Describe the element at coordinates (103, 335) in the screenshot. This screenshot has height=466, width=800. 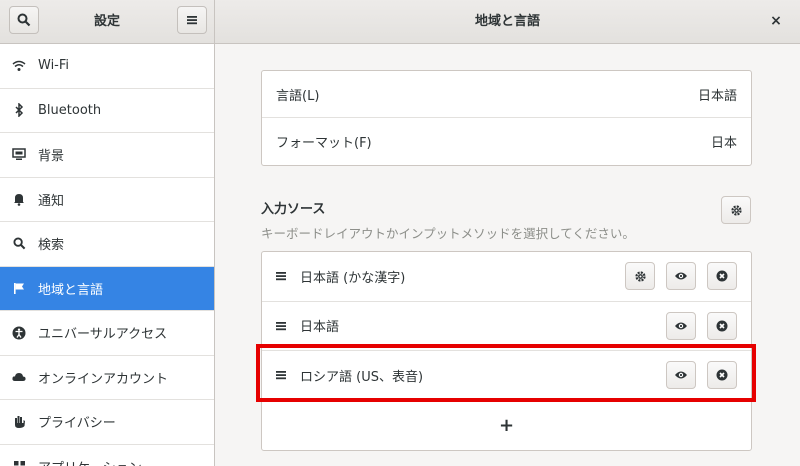
I see `sidebar-item-label: ユニバーサルアクセス` at that location.